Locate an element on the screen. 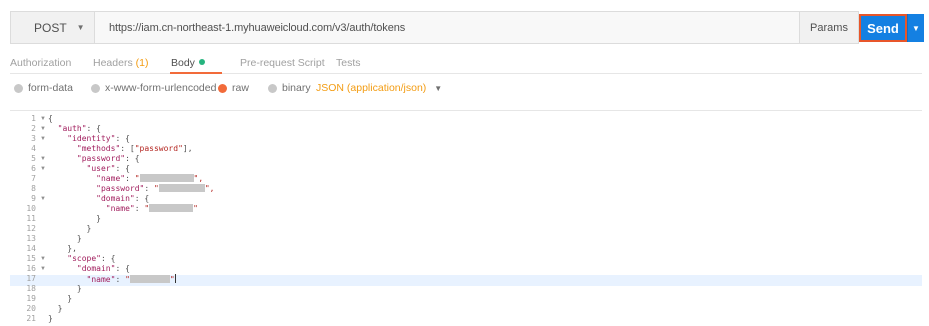  tab-pre-request-script: Pre-request Script is located at coordinates (282, 63).